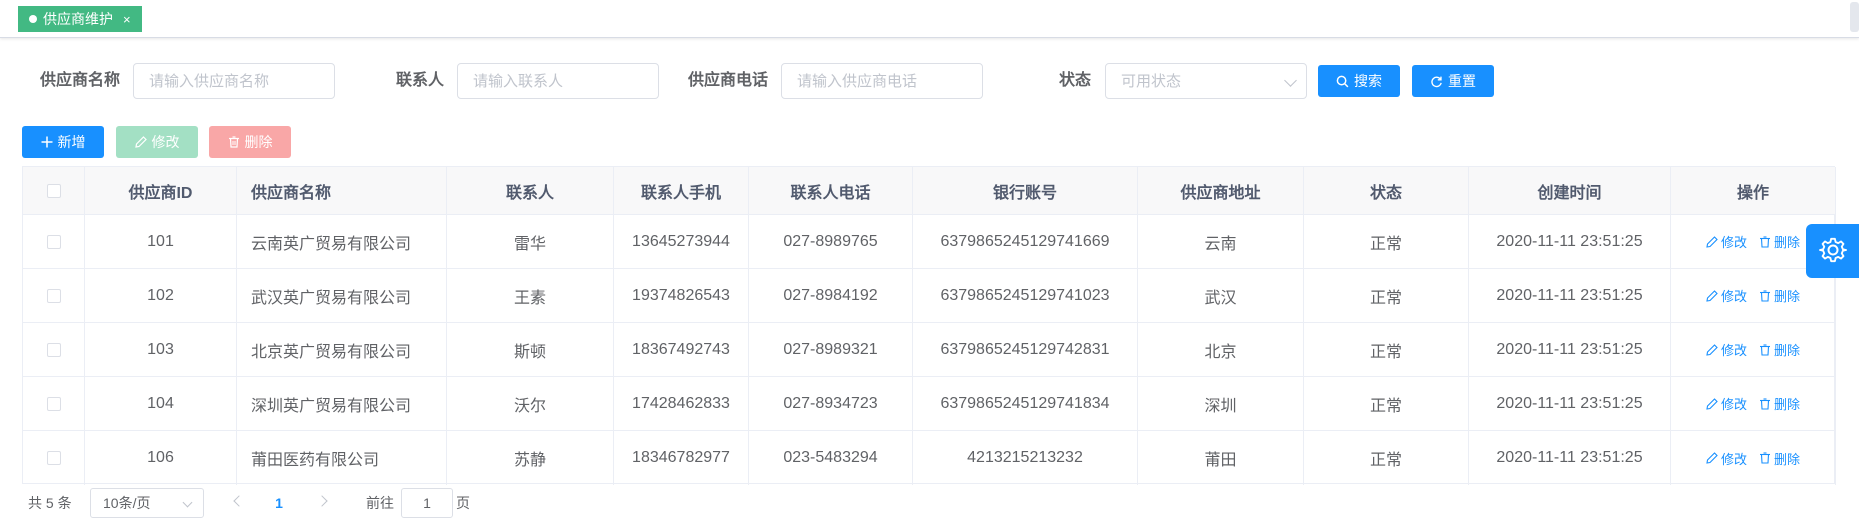  What do you see at coordinates (80, 80) in the screenshot?
I see `supplier-name-label: 供应商名称` at bounding box center [80, 80].